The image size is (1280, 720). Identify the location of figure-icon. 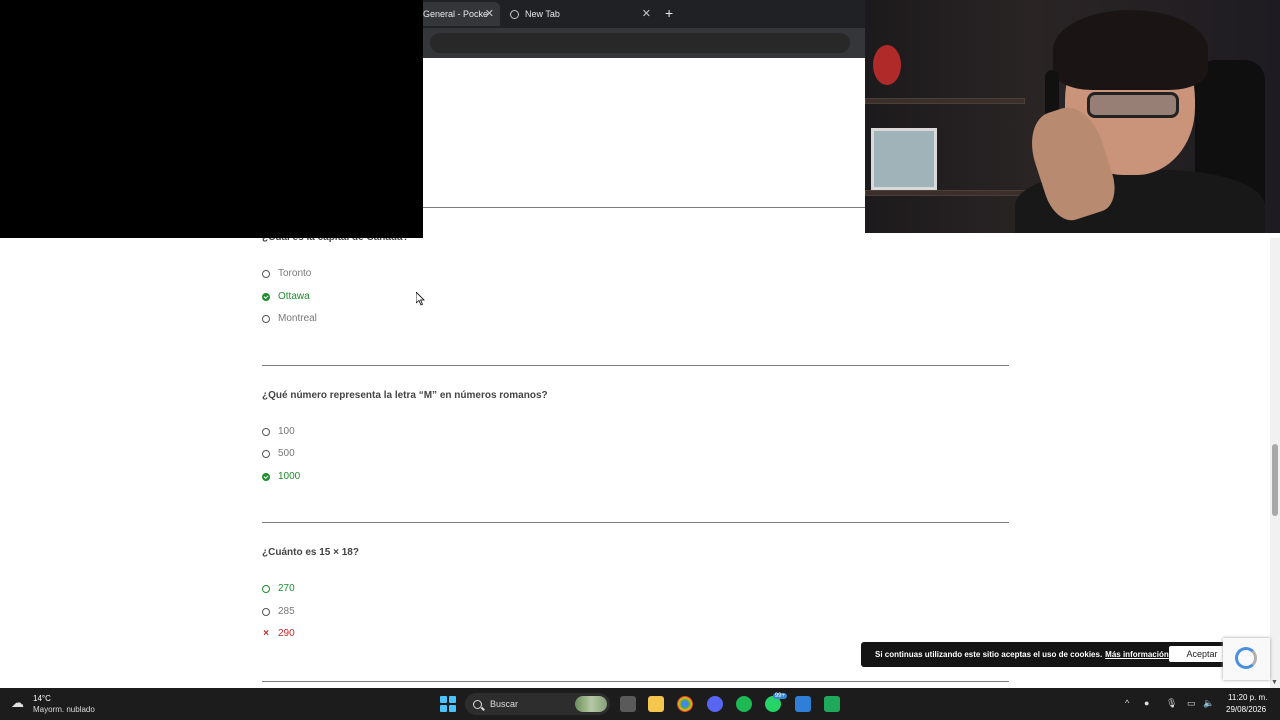
(887, 65).